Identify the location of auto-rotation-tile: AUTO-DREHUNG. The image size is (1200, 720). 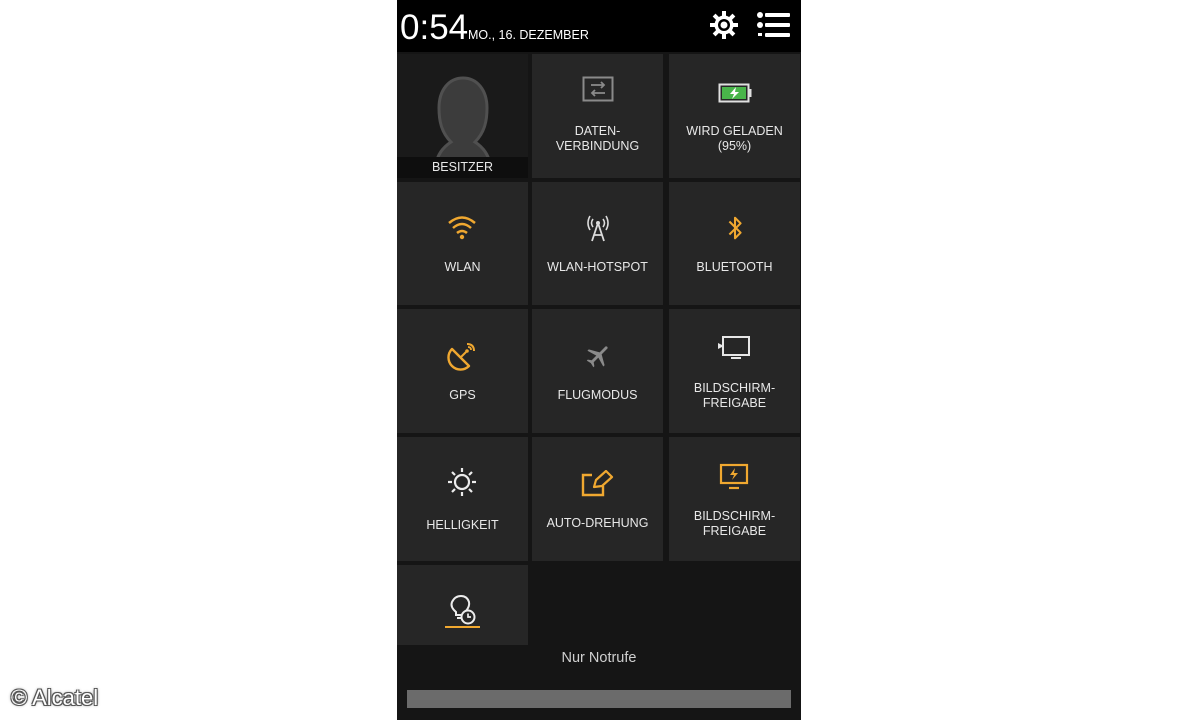
(597, 499).